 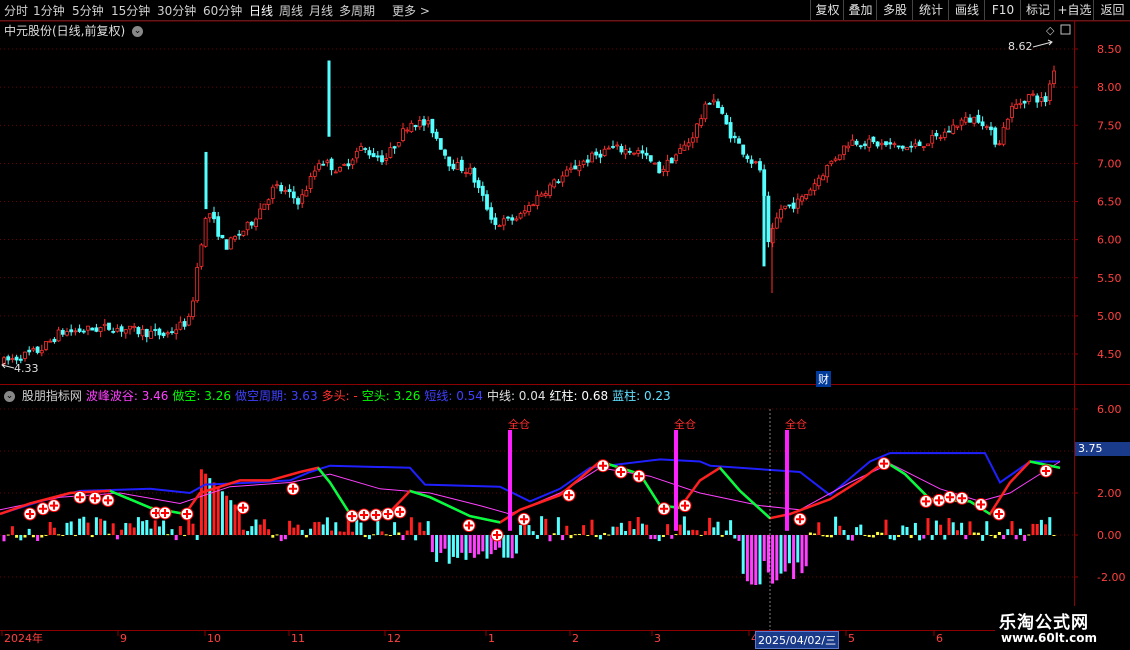 I want to click on price-axis-label: 4.50, so click(x=1109, y=354).